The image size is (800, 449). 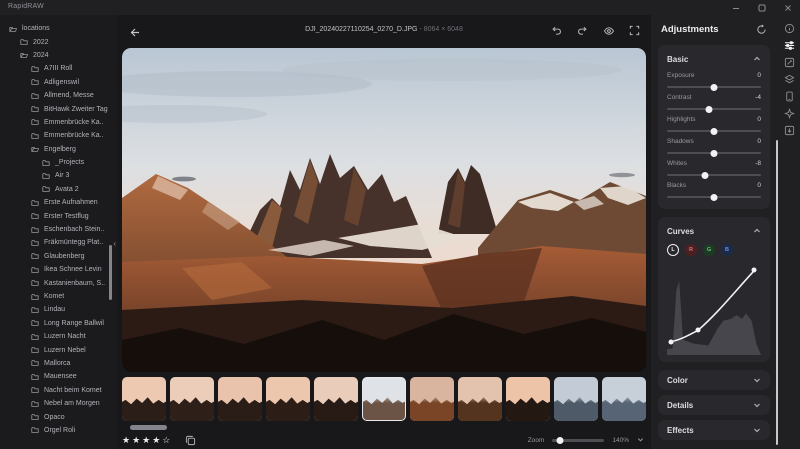 What do you see at coordinates (582, 30) in the screenshot?
I see `redo-icon` at bounding box center [582, 30].